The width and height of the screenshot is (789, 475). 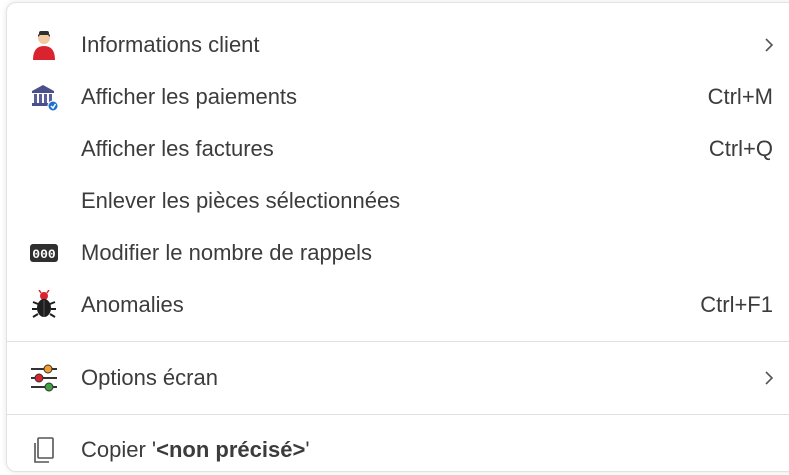 What do you see at coordinates (44, 378) in the screenshot?
I see `sliders-icon` at bounding box center [44, 378].